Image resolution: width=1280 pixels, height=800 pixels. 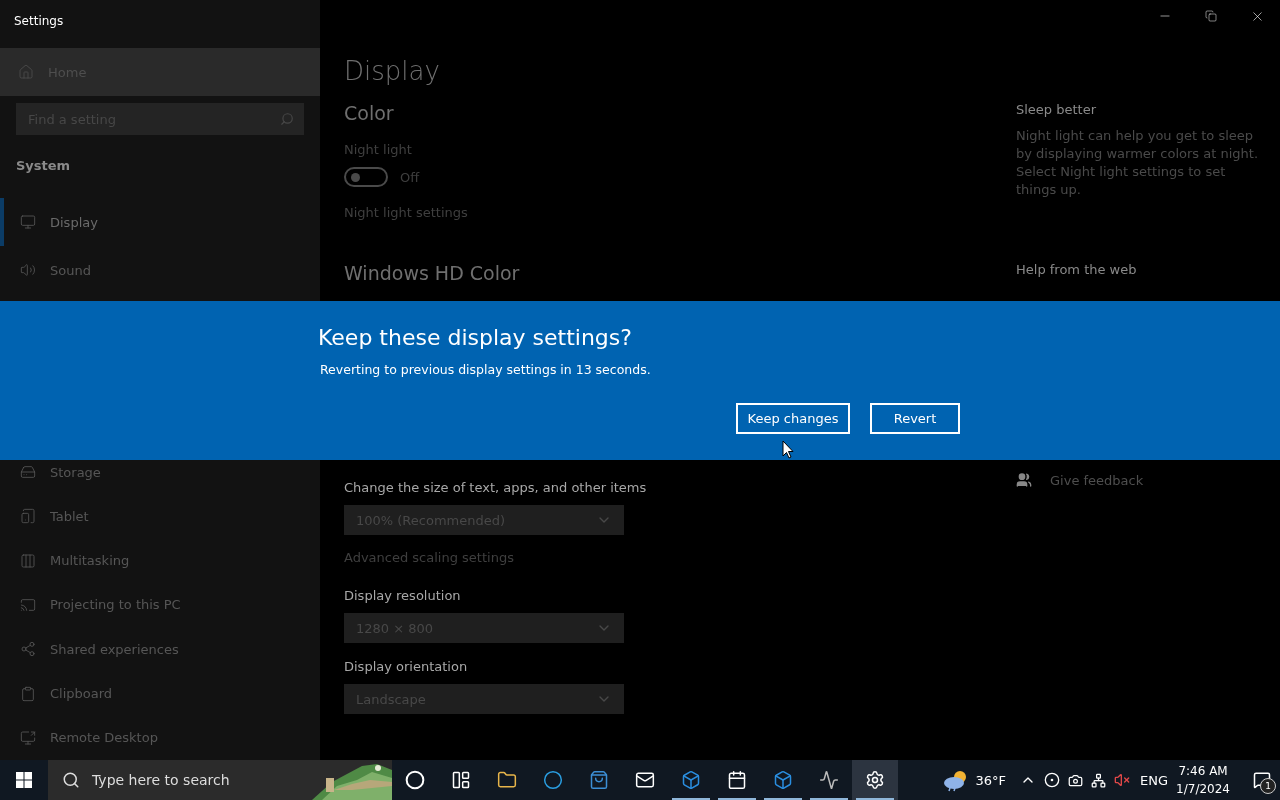 I want to click on nav-item: Remote Desktop, so click(x=160, y=737).